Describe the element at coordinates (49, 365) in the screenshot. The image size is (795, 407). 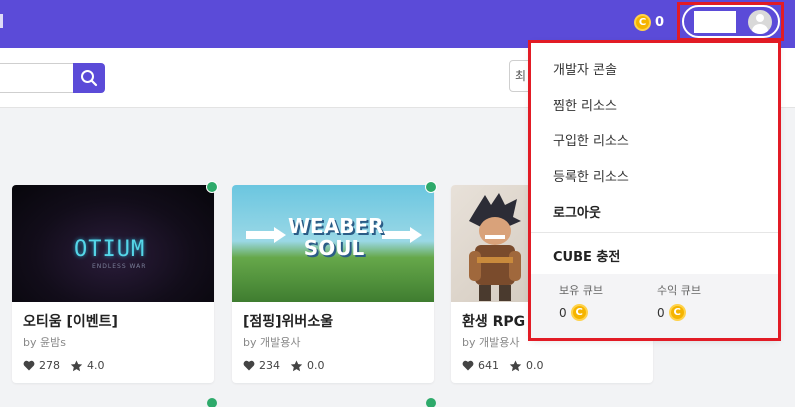
I see `like-count: 278` at that location.